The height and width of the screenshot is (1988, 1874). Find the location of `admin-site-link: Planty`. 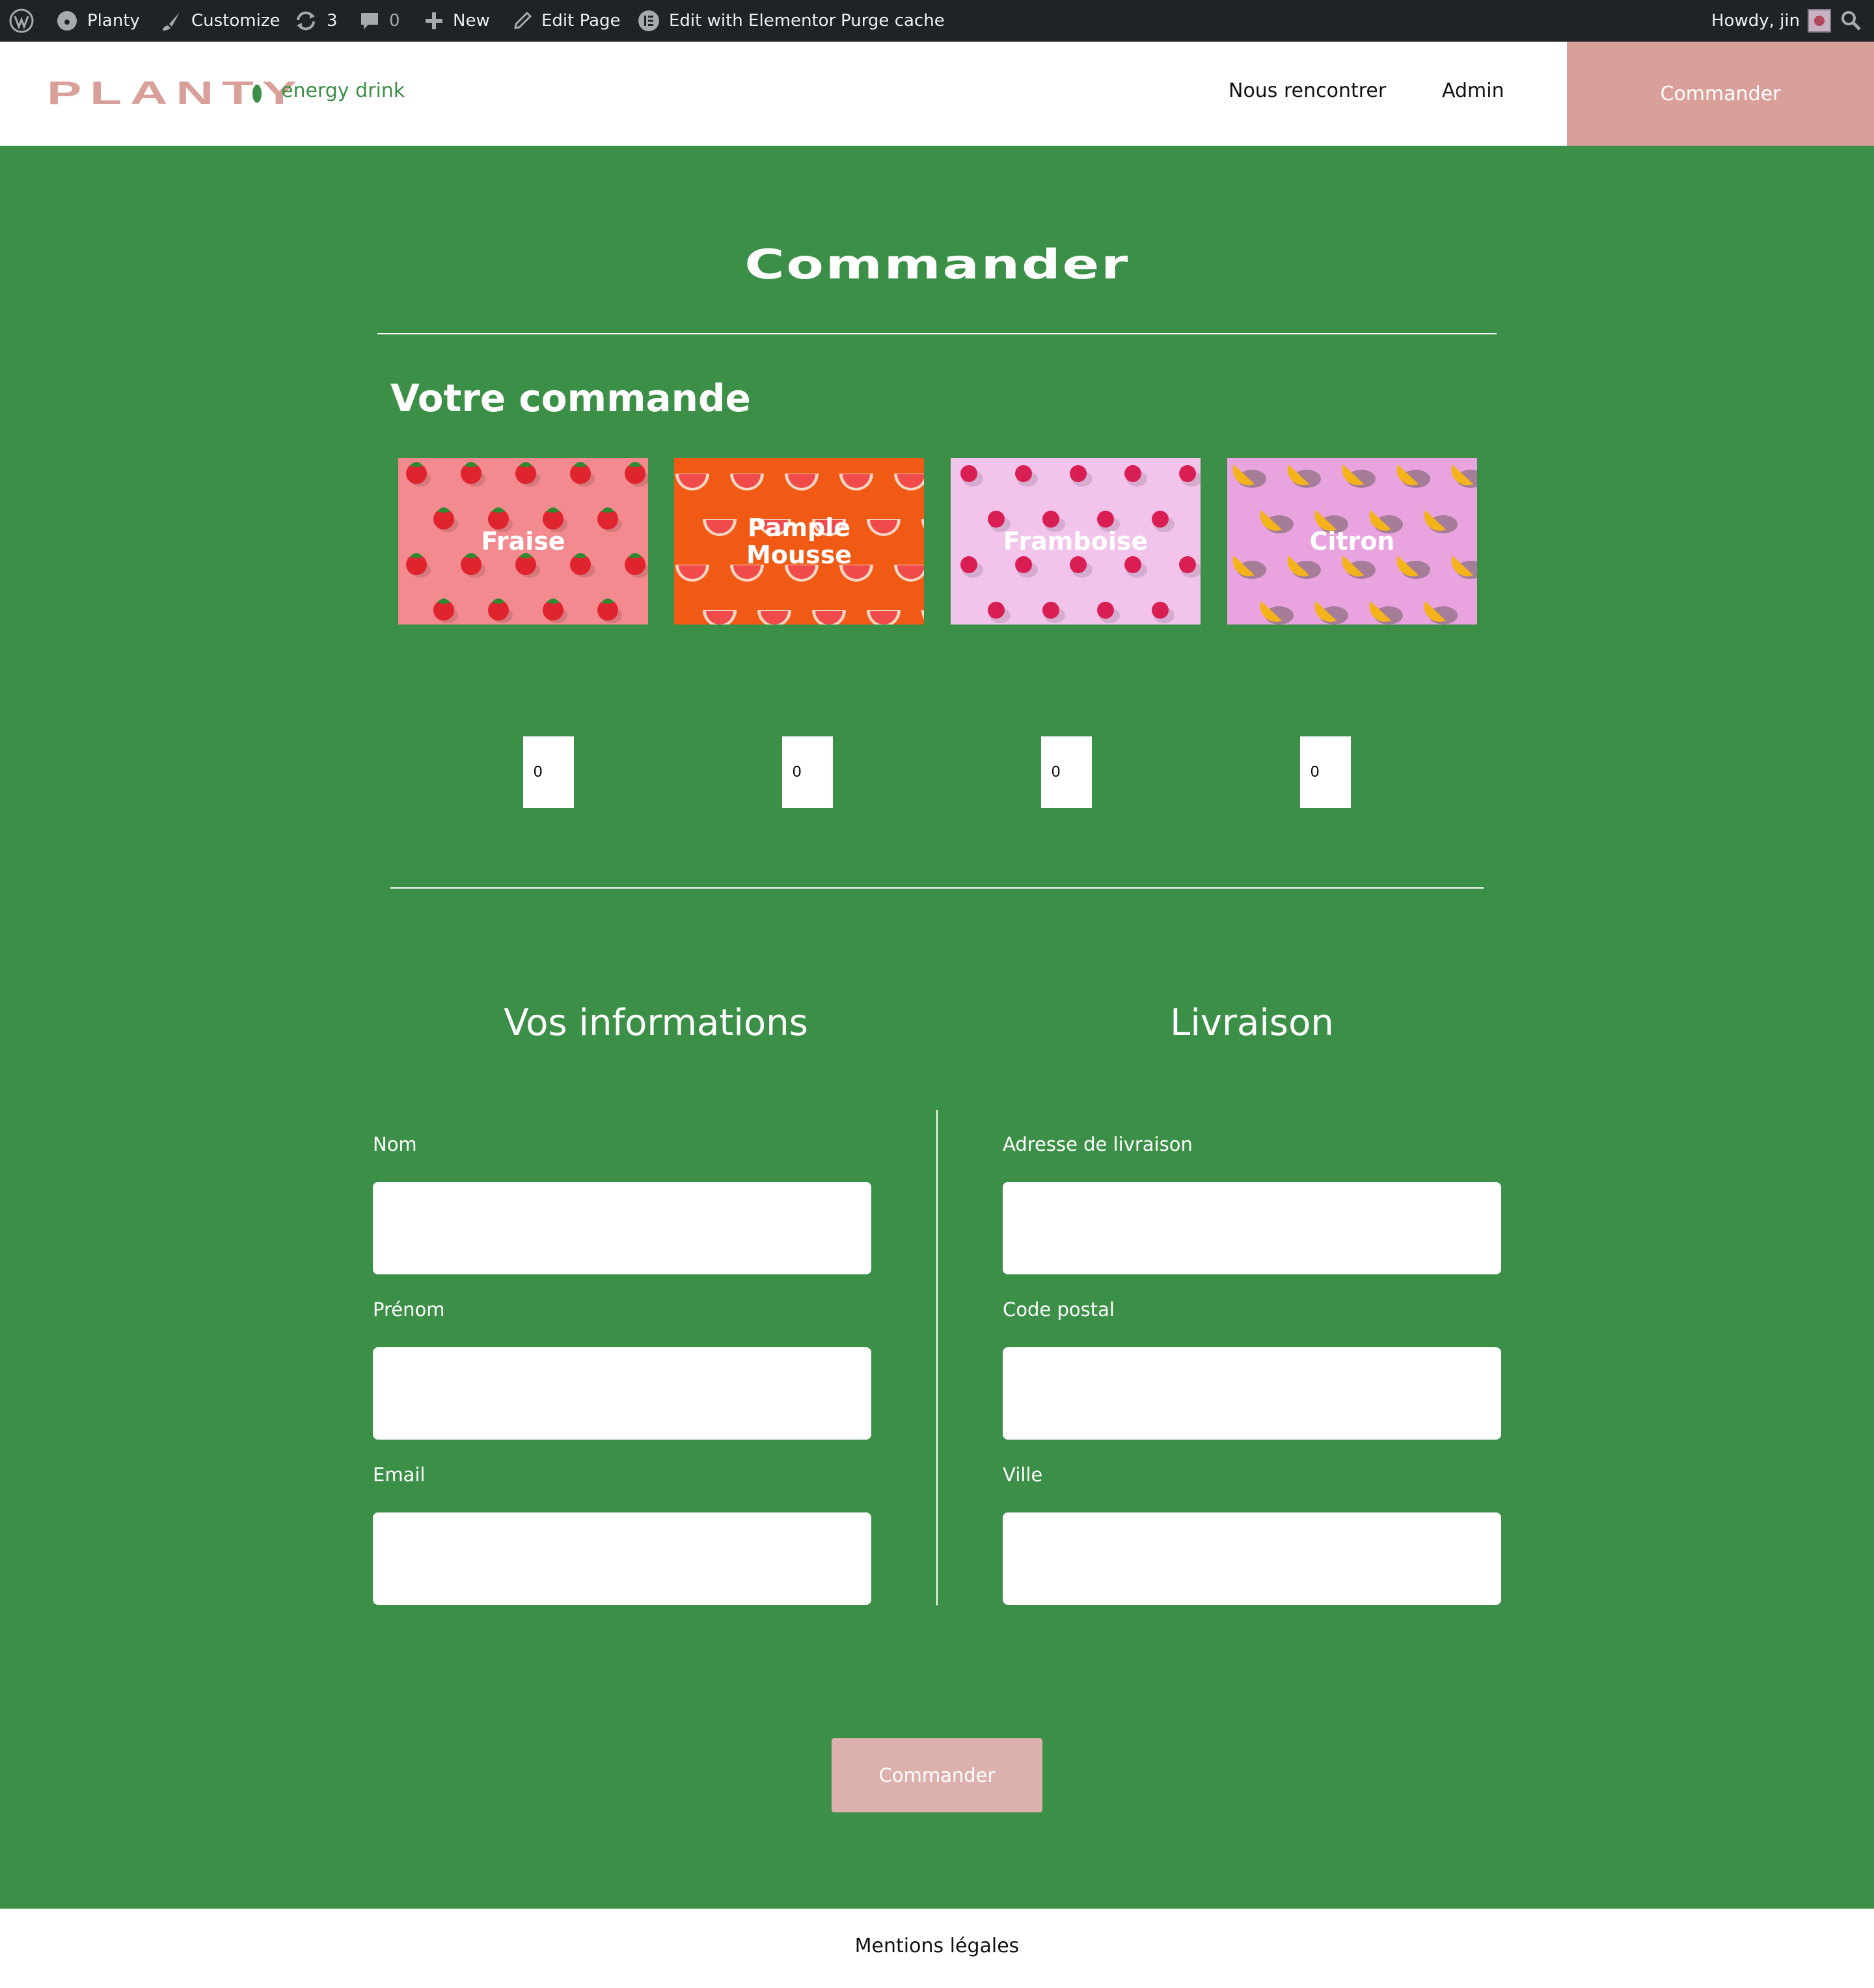

admin-site-link: Planty is located at coordinates (98, 21).